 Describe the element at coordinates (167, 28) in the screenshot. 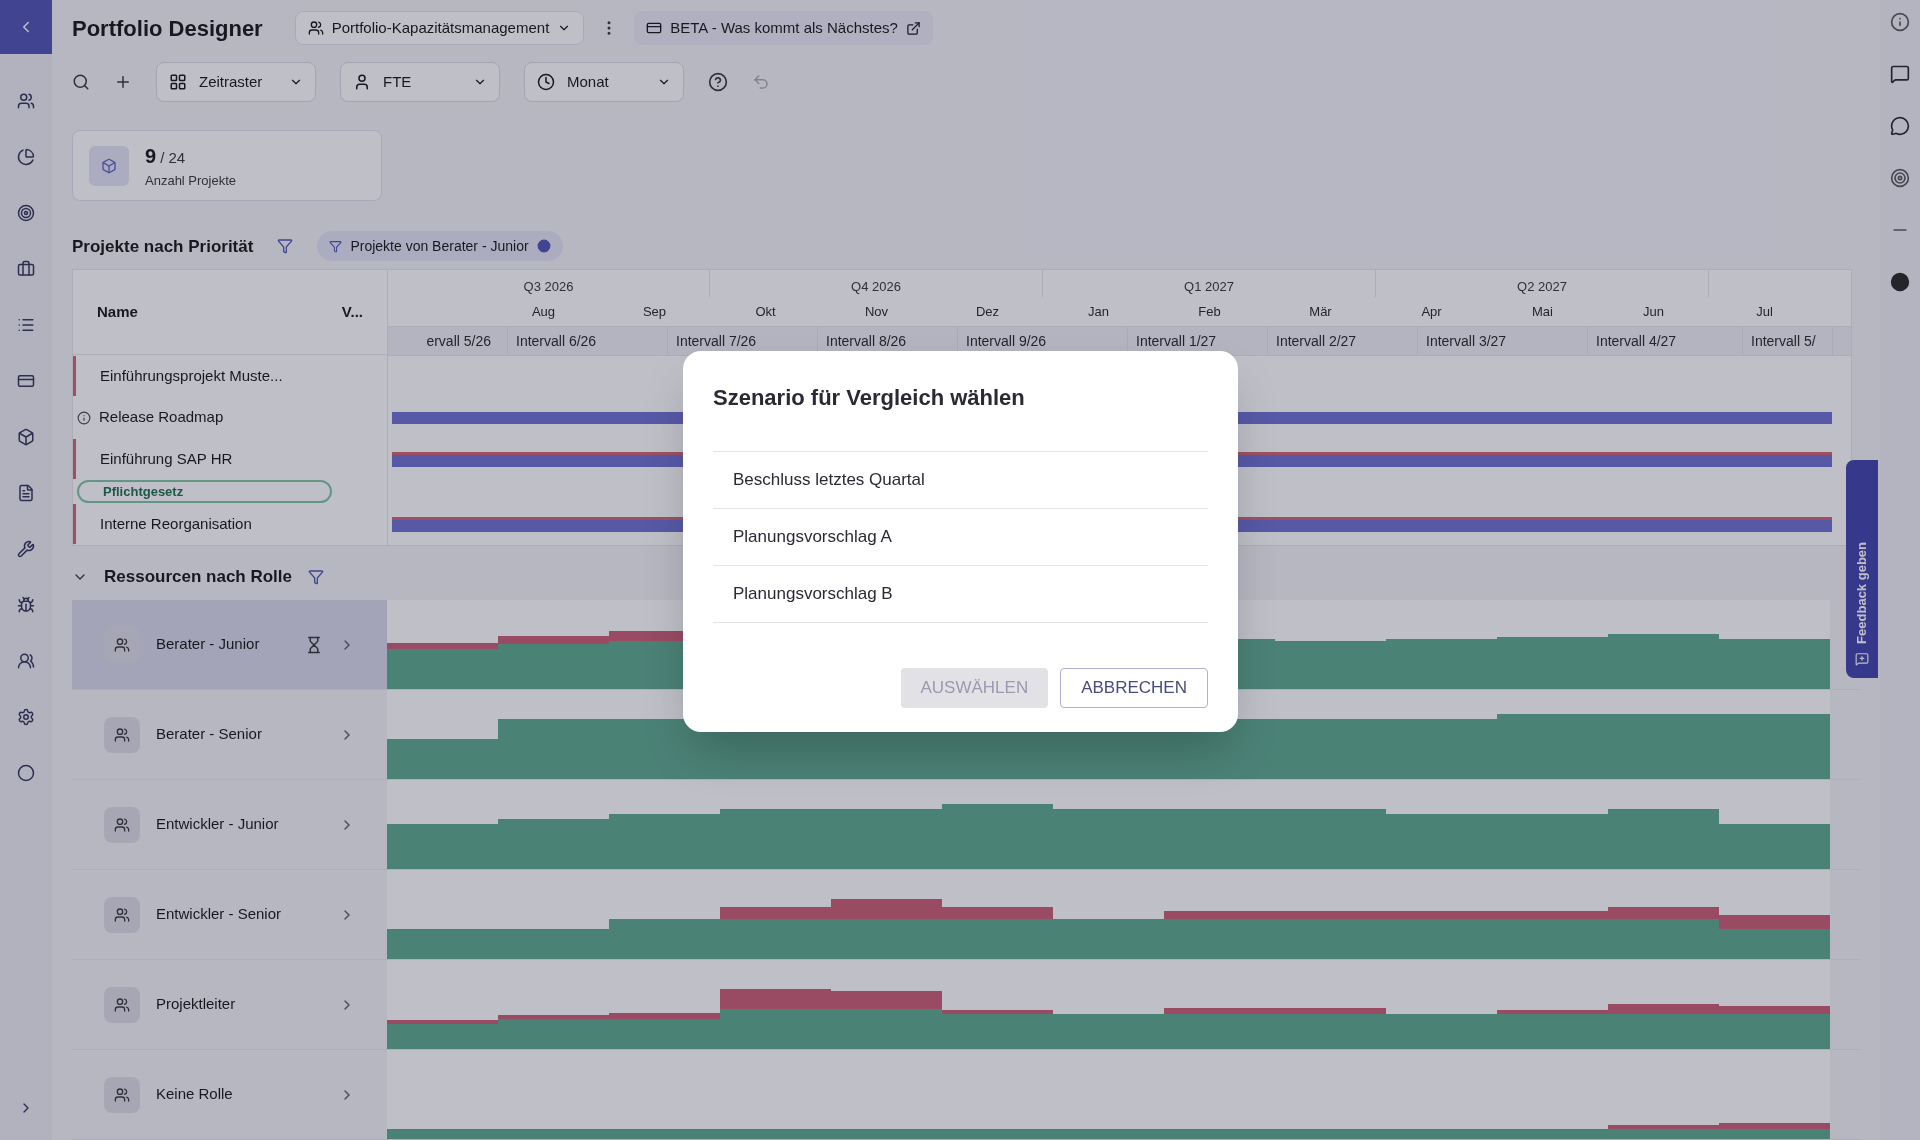

I see `app-title: Portfolio Designer` at that location.